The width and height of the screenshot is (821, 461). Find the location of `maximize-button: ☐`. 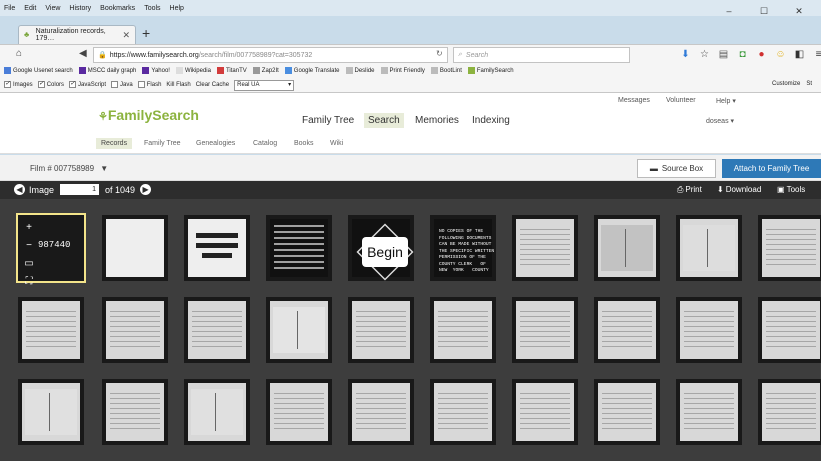

maximize-button: ☐ is located at coordinates (764, 11).